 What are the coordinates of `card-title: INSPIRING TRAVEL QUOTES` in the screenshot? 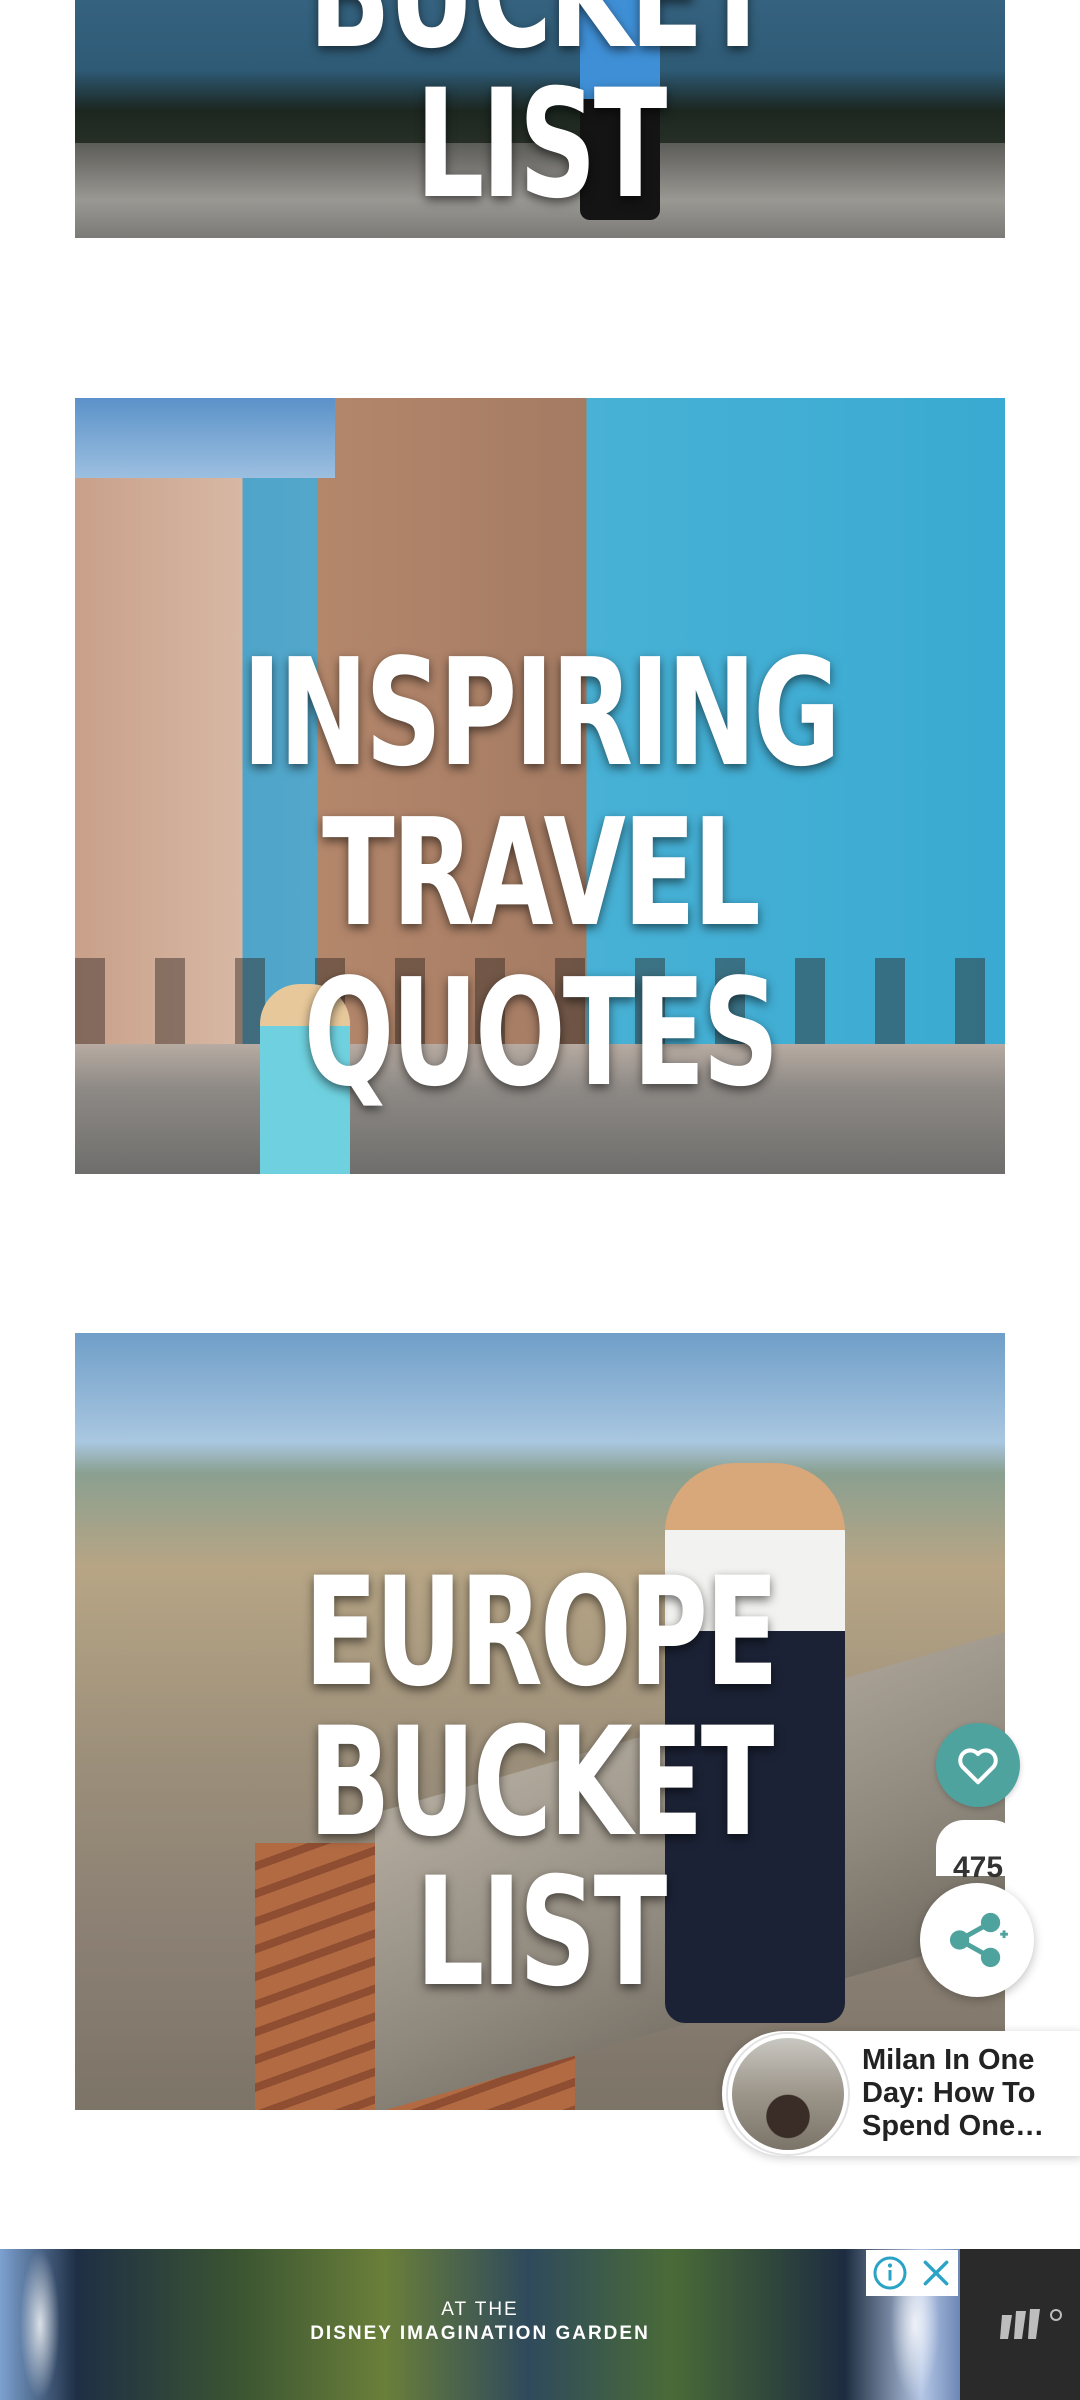 It's located at (540, 873).